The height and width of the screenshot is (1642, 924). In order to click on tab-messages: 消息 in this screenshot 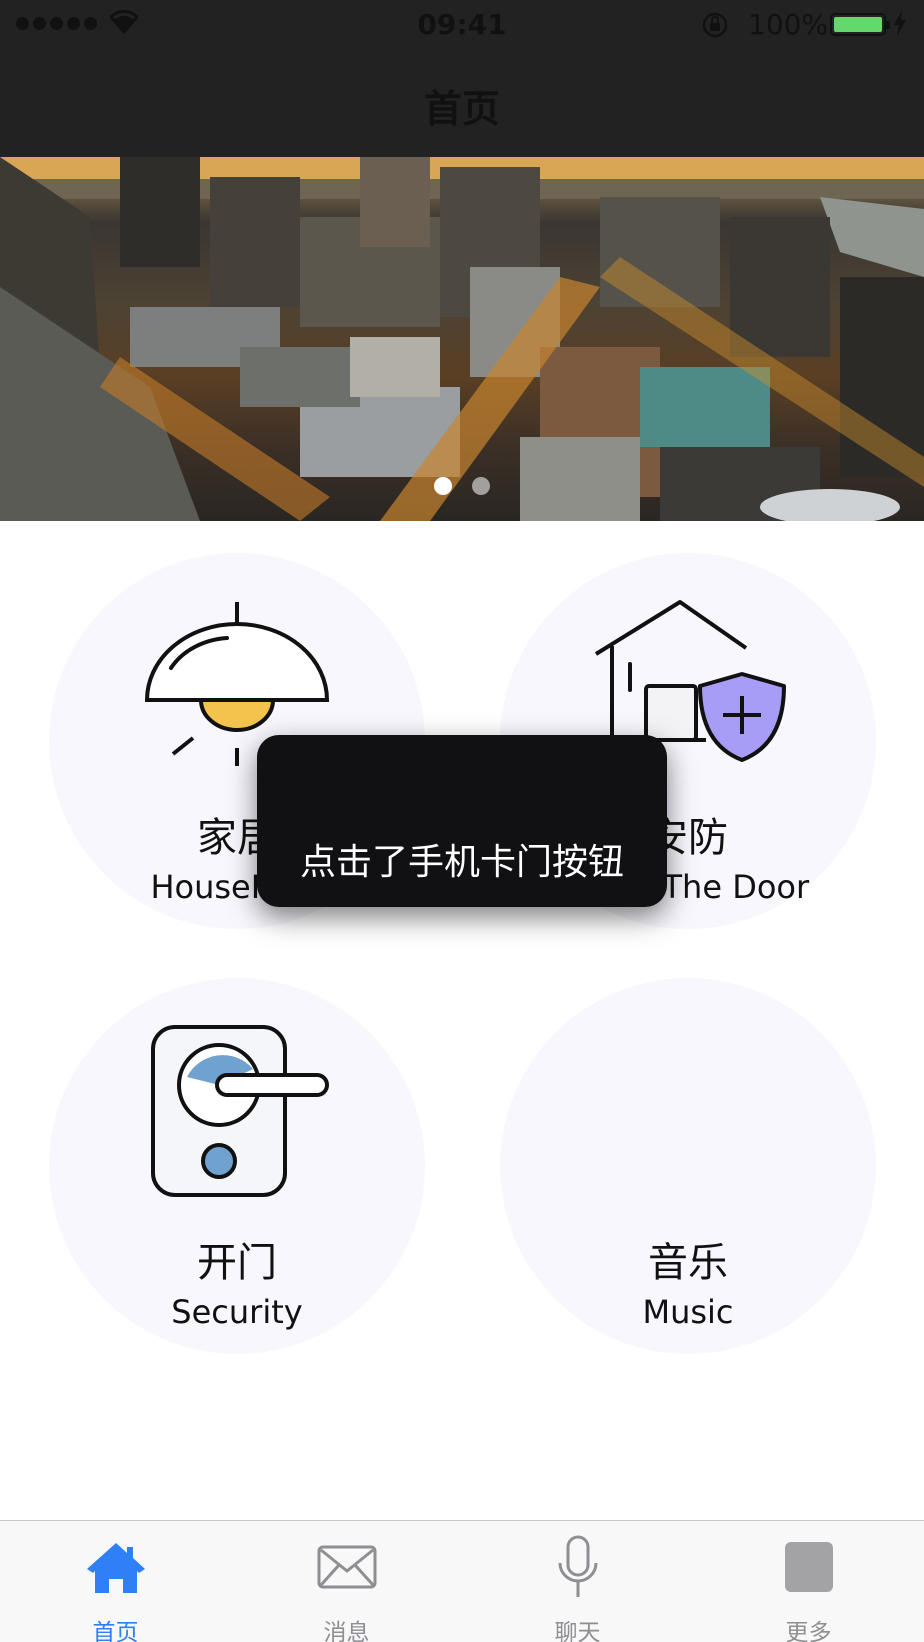, I will do `click(346, 1581)`.